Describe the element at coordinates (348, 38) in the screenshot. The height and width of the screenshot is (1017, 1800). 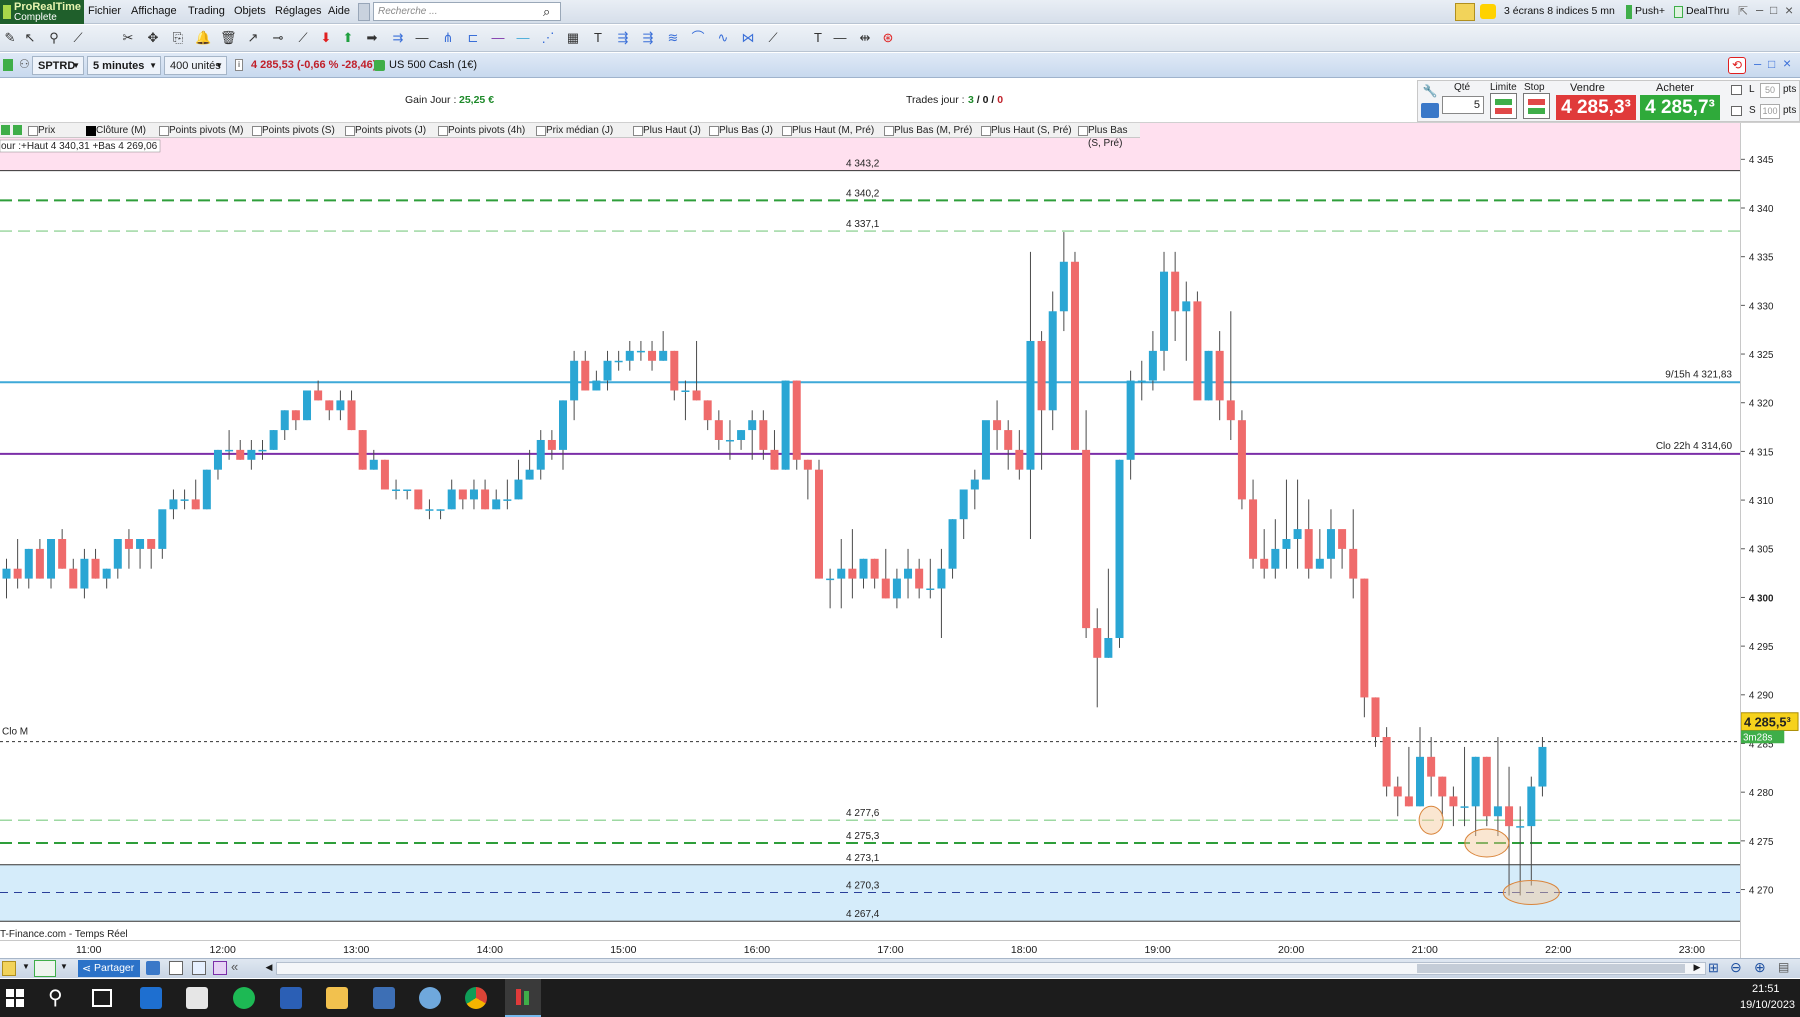
I see `buy-arrow-icon: ⬆` at that location.